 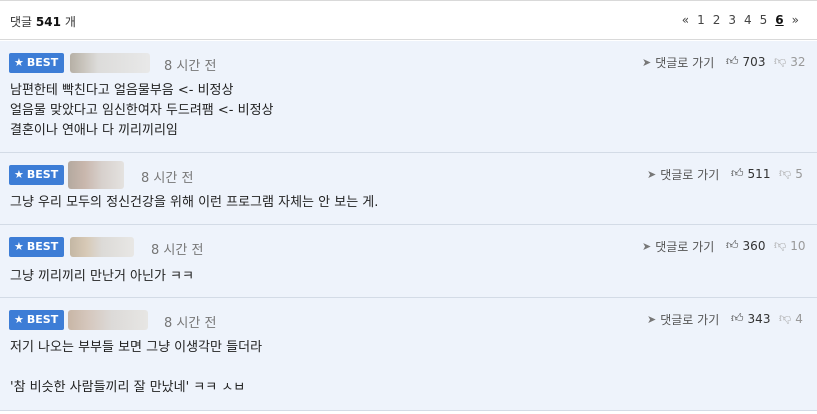 I want to click on like-button: 👍︎ 343, so click(x=750, y=318).